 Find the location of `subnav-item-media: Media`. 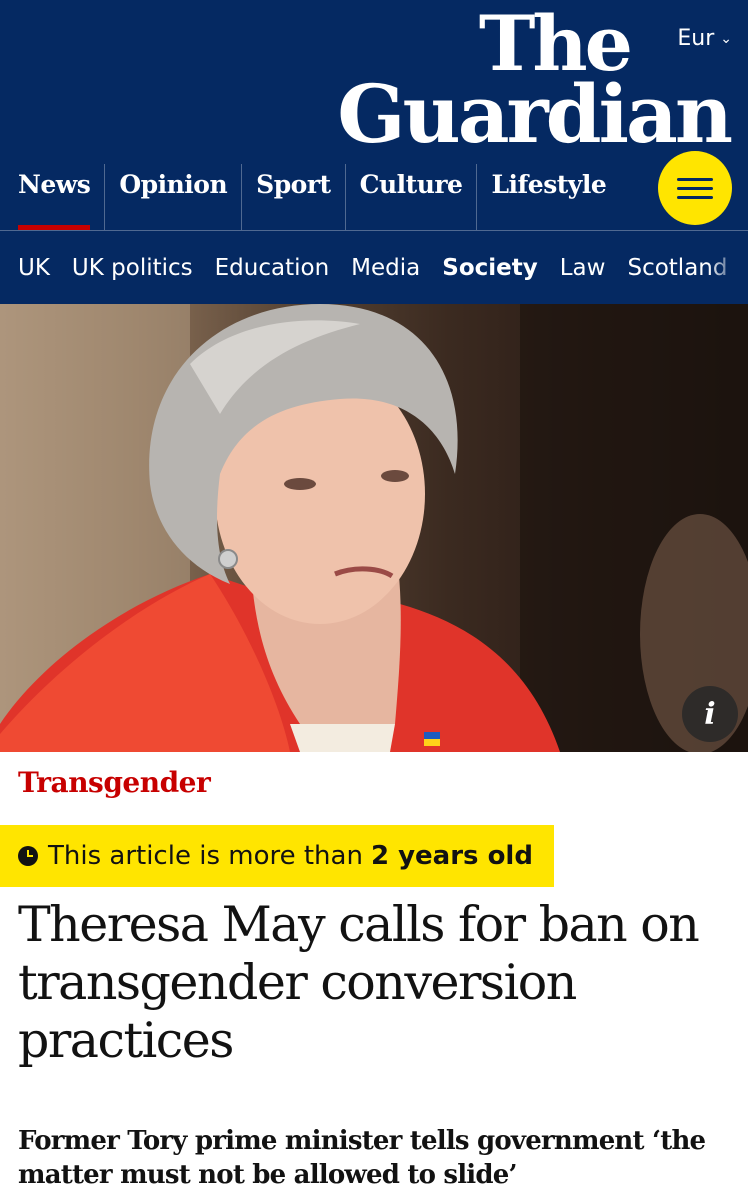

subnav-item-media: Media is located at coordinates (385, 268).